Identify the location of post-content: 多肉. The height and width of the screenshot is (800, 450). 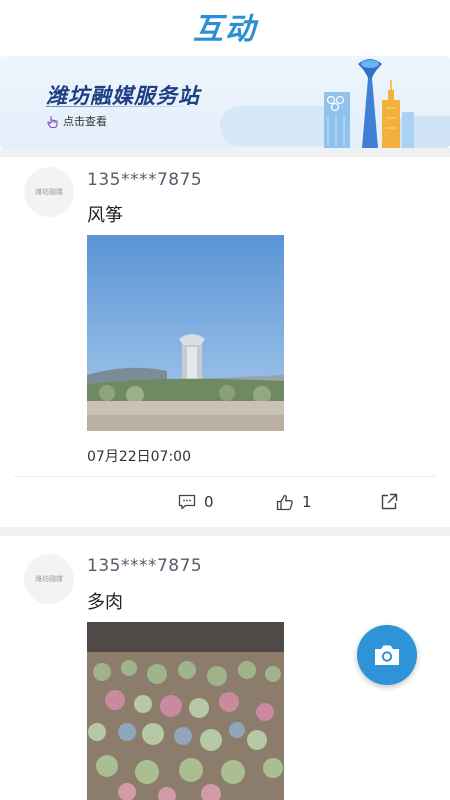
(105, 602).